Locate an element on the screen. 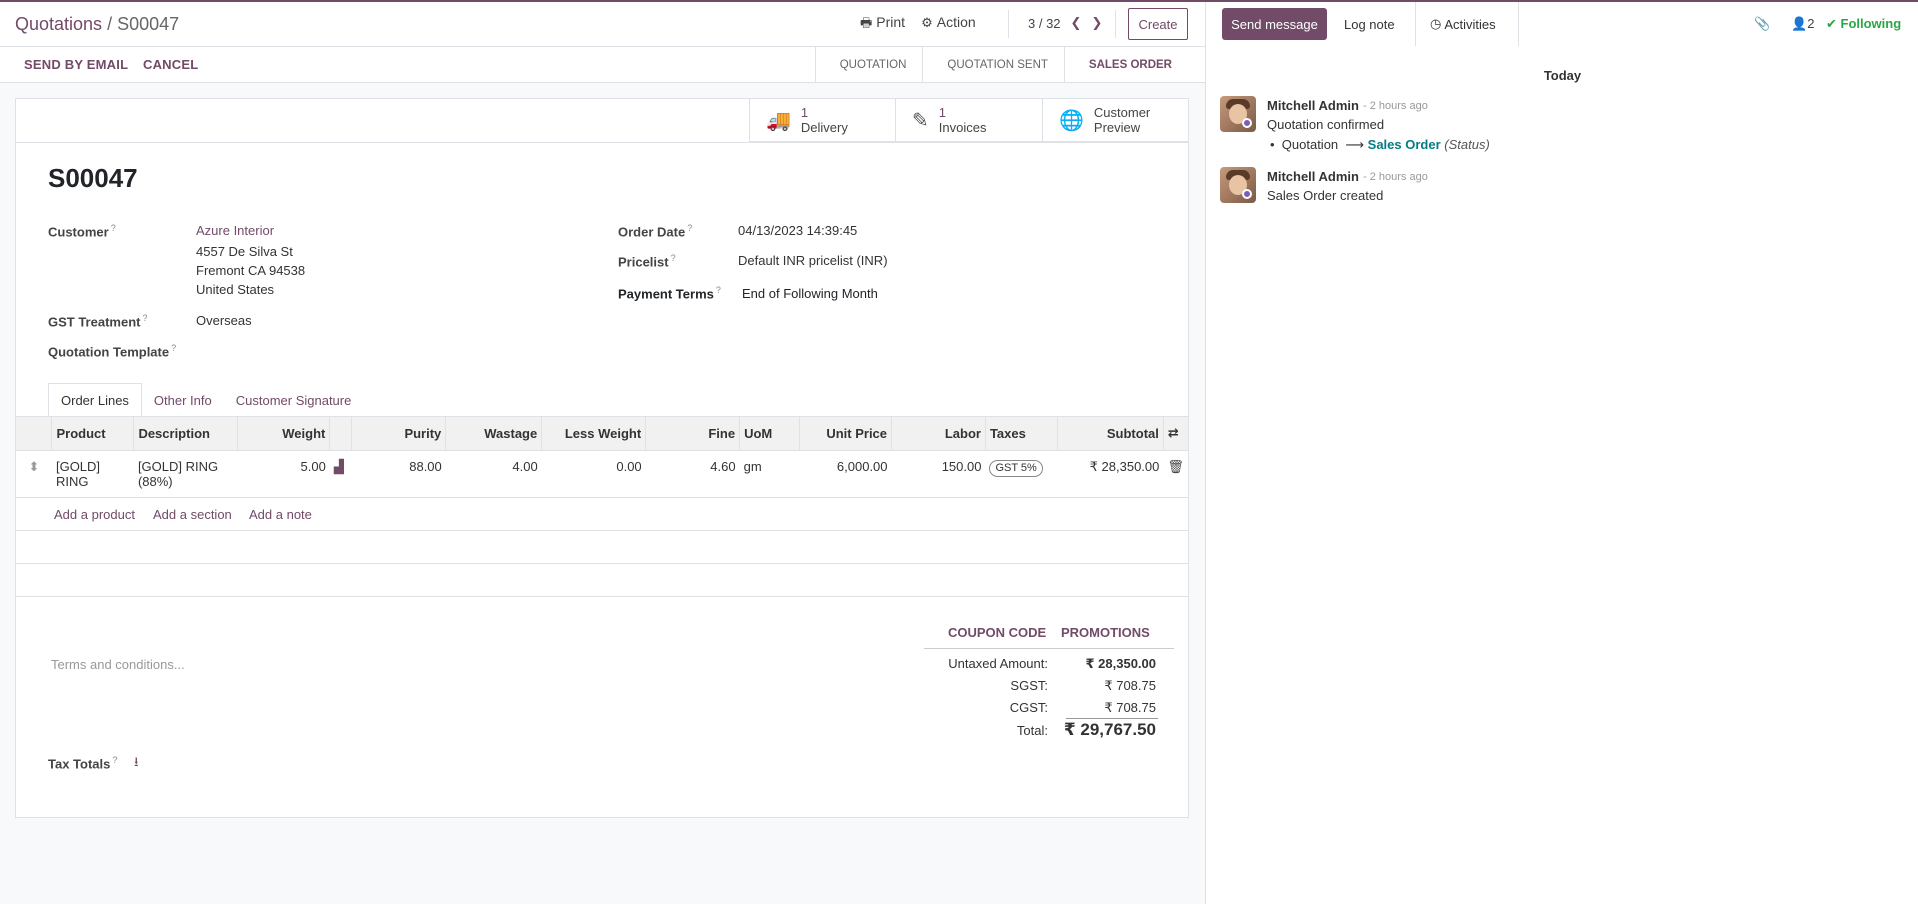 This screenshot has width=1918, height=904. column-header: Description is located at coordinates (186, 434).